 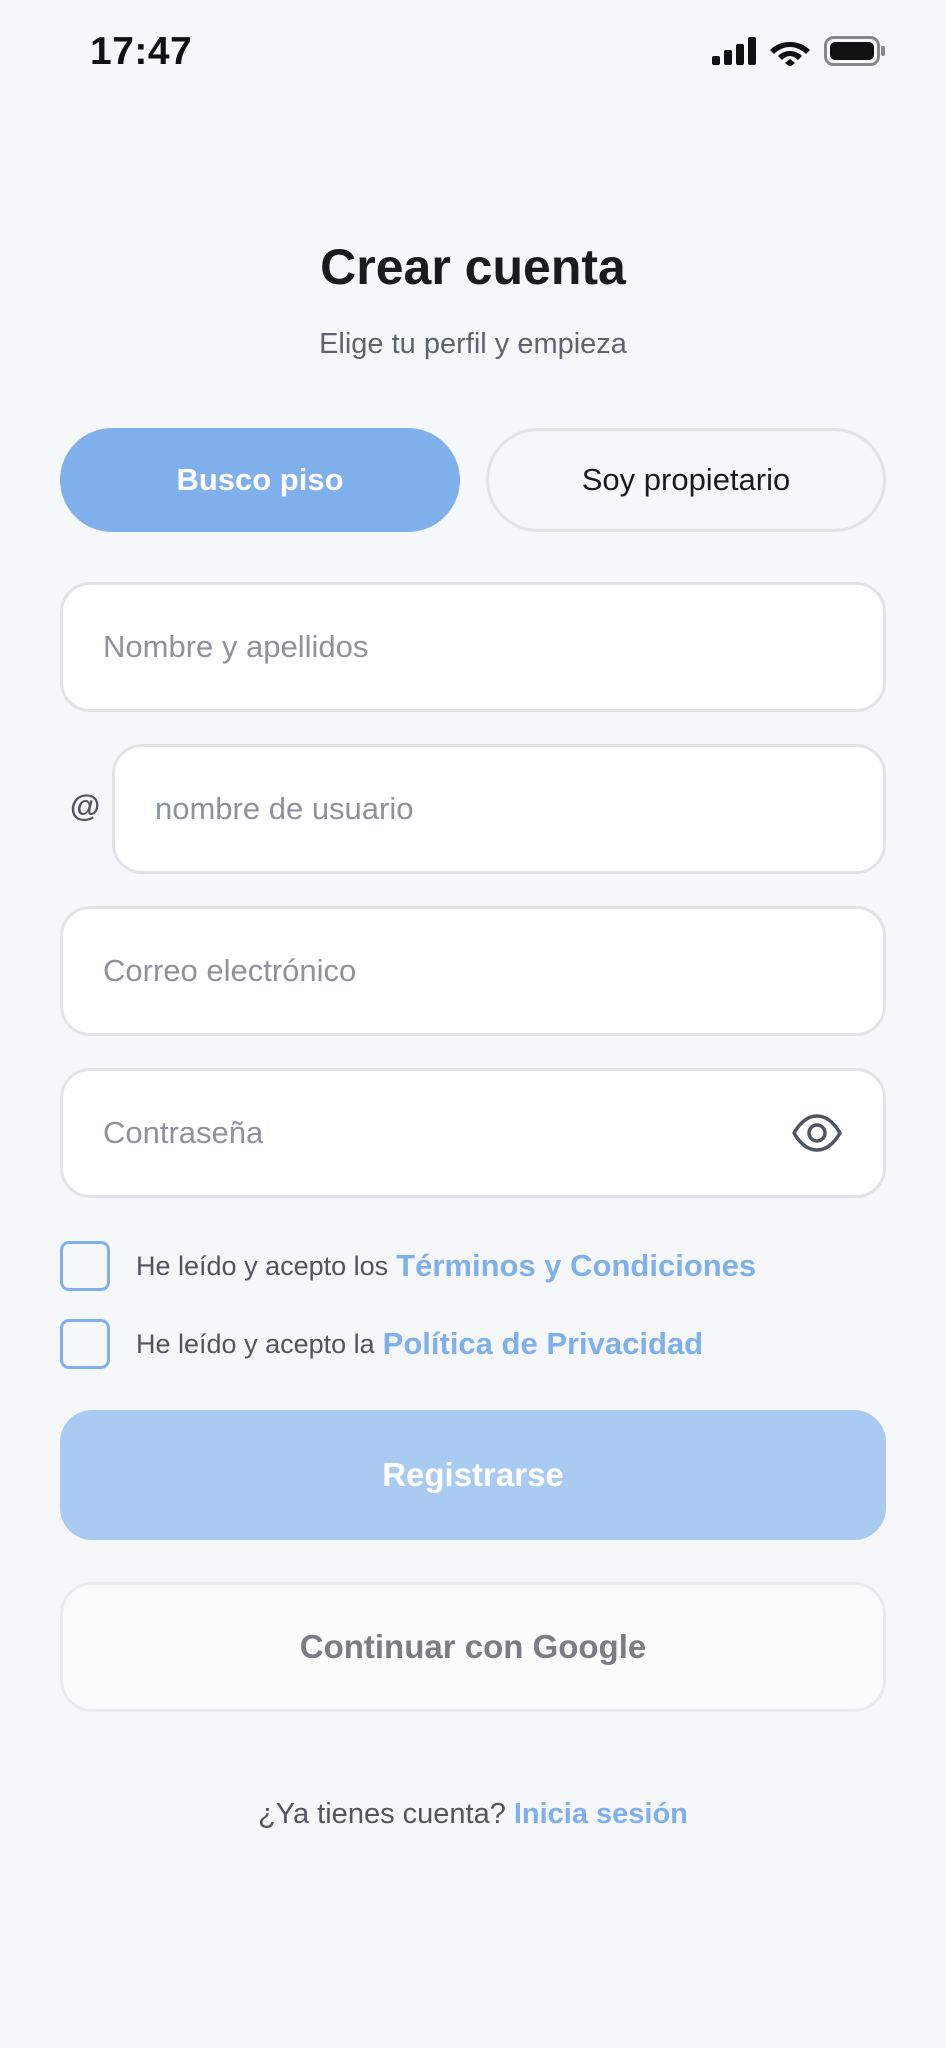 I want to click on username-input, so click(x=499, y=809).